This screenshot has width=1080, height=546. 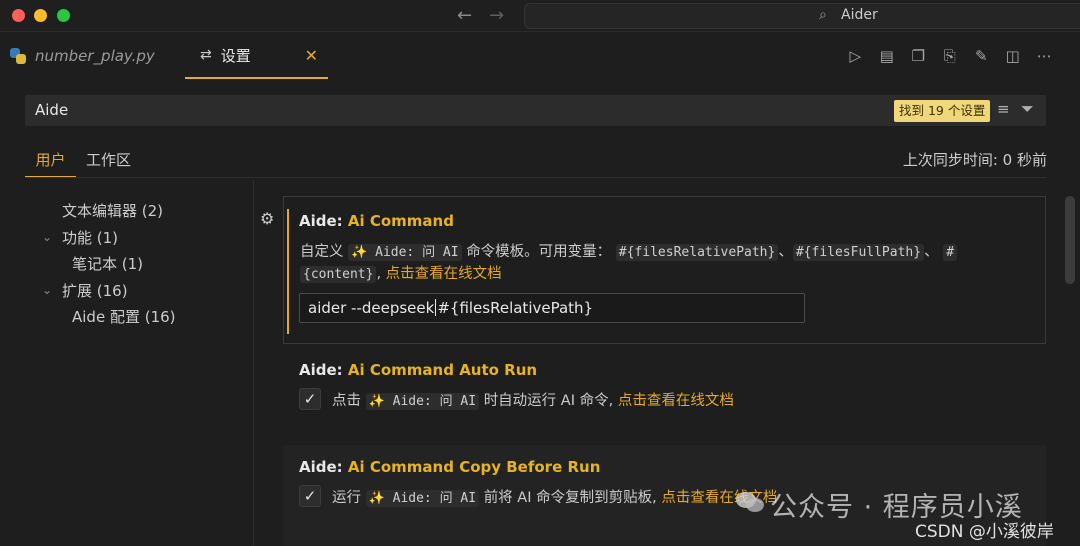 I want to click on editor-actions: ▷ ▤ ❐ ⎘ ✎ ◫ ⋯, so click(x=950, y=56).